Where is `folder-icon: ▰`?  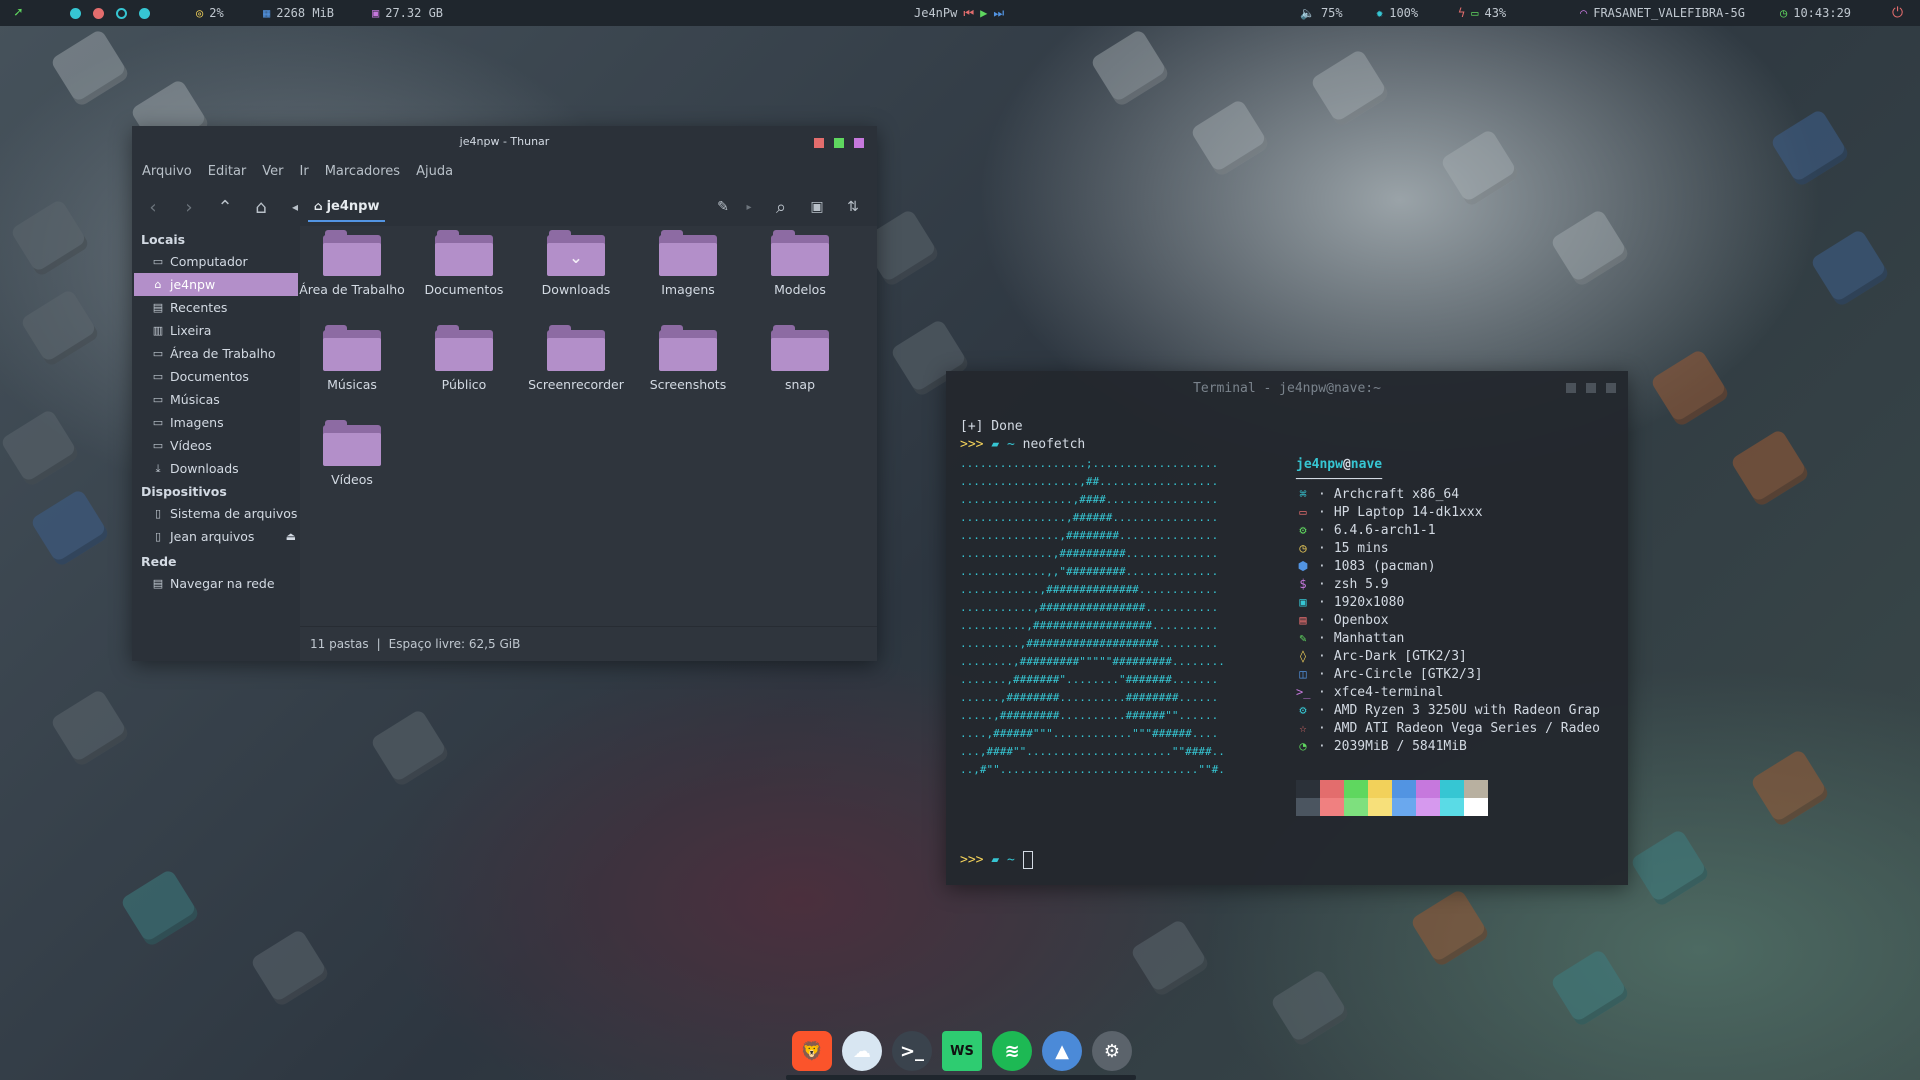
folder-icon: ▰ is located at coordinates (995, 444).